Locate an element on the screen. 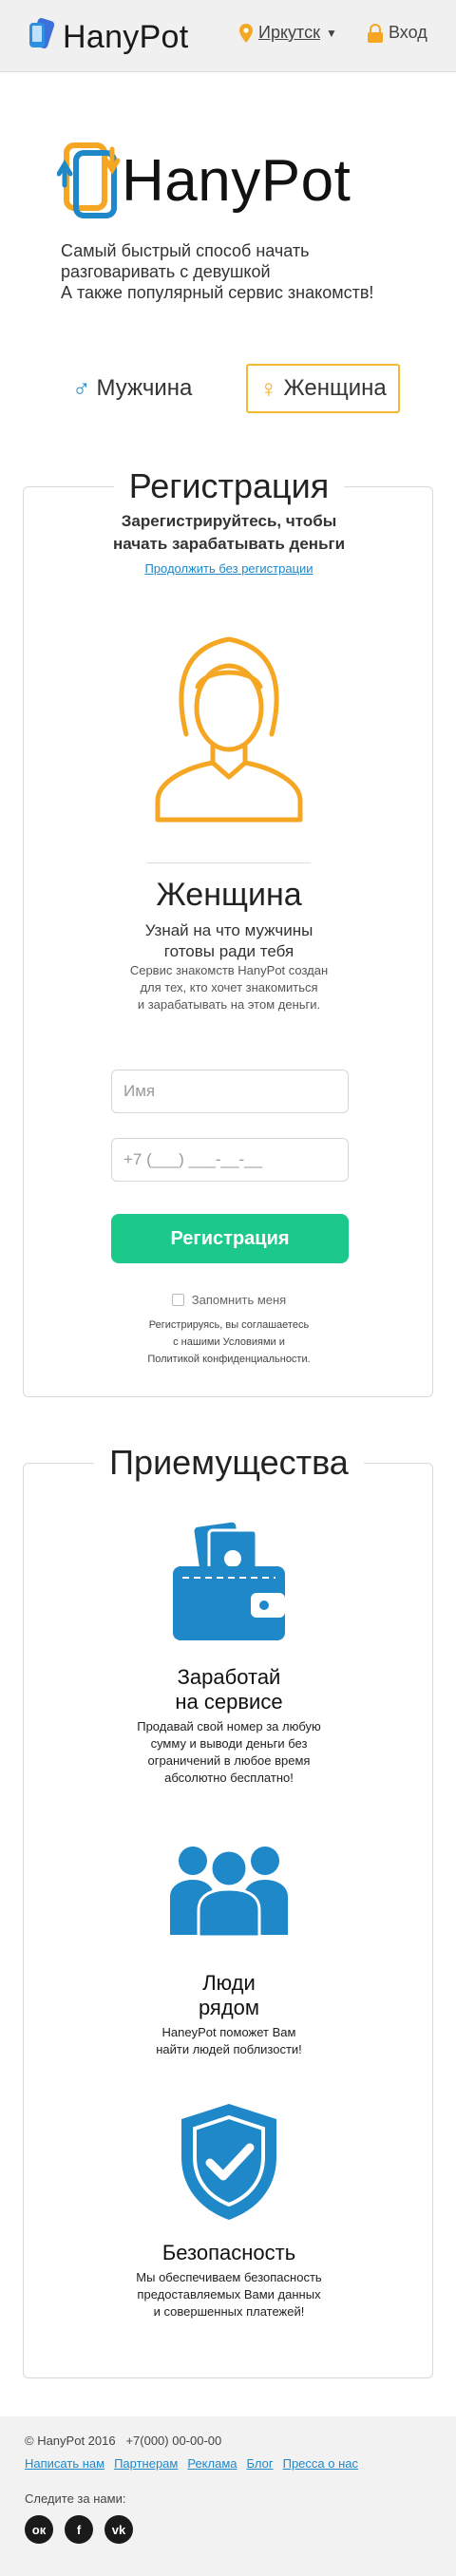 The width and height of the screenshot is (456, 2576). intro-line: начать зарабатывать деньги is located at coordinates (229, 544).